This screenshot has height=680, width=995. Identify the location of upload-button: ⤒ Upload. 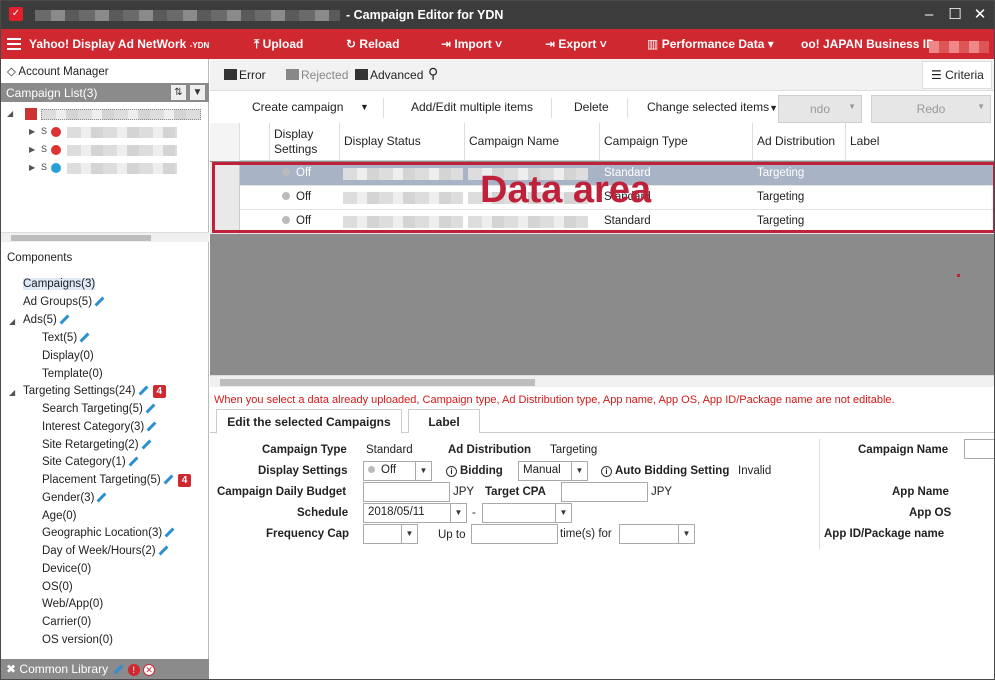
(278, 44).